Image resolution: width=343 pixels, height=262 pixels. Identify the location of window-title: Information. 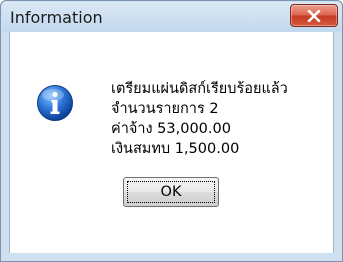
(56, 17).